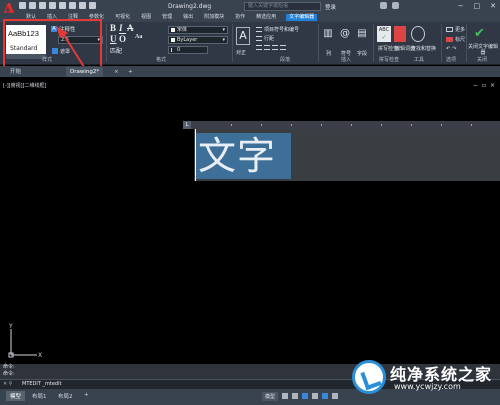 Image resolution: width=500 pixels, height=405 pixels. I want to click on viewport-buttons: − ▫ ×, so click(484, 85).